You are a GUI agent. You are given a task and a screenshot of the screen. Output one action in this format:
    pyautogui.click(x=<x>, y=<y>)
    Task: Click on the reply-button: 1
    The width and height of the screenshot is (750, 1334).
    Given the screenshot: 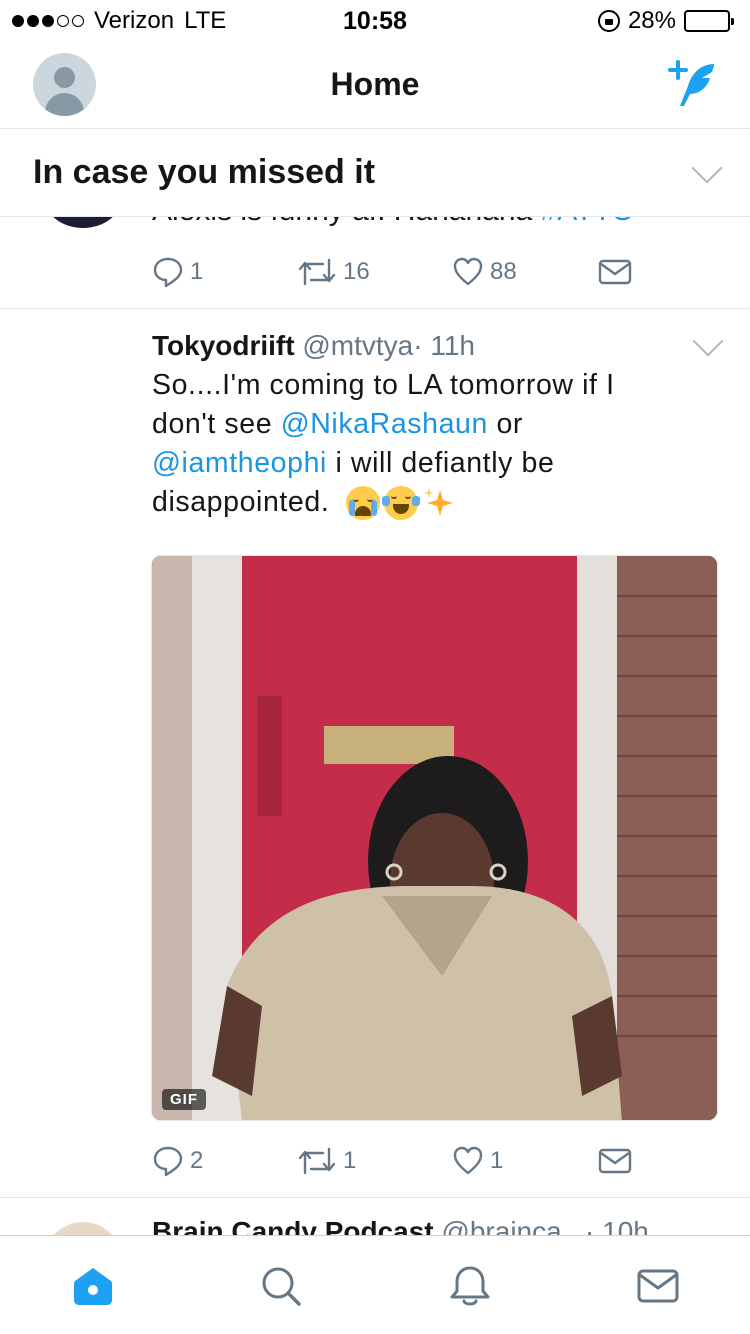 What is the action you would take?
    pyautogui.click(x=177, y=272)
    